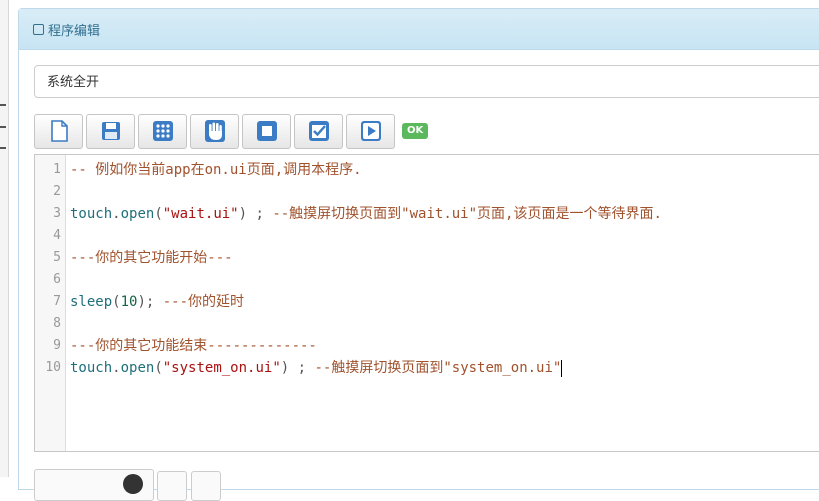 The image size is (819, 501). I want to click on code-token: --触摸屏切换页面到"wait.ui"页面,该页面是一个等待界面., so click(467, 214).